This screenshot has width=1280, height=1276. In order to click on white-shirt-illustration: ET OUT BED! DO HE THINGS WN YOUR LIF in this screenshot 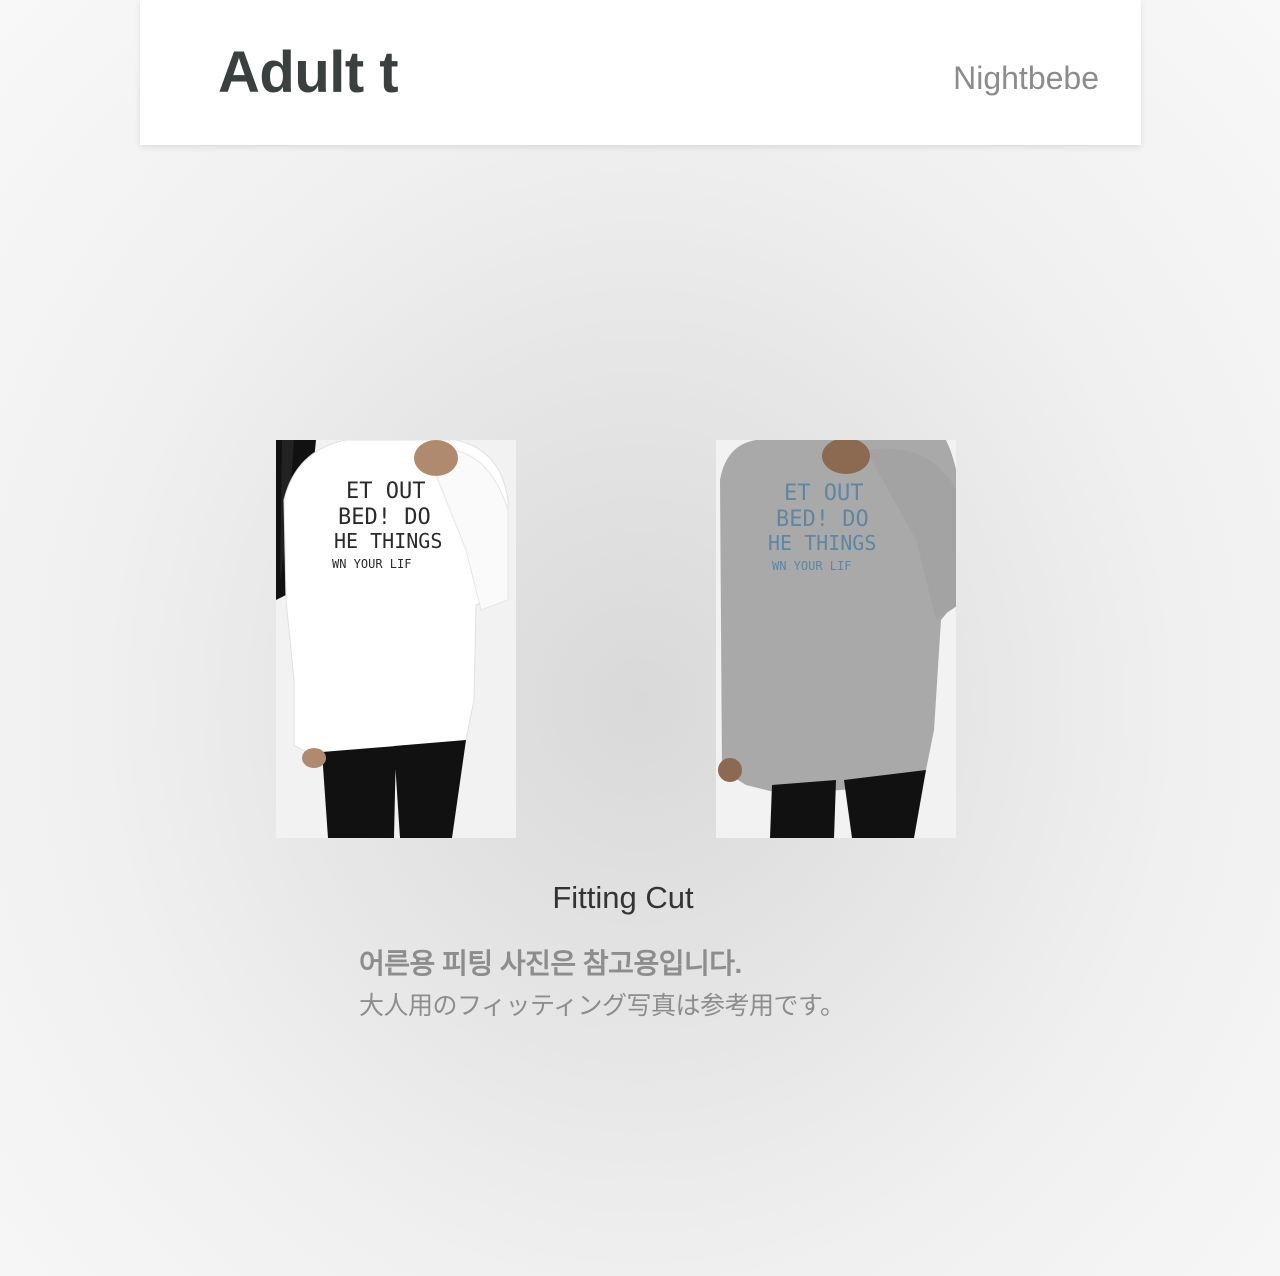, I will do `click(396, 639)`.